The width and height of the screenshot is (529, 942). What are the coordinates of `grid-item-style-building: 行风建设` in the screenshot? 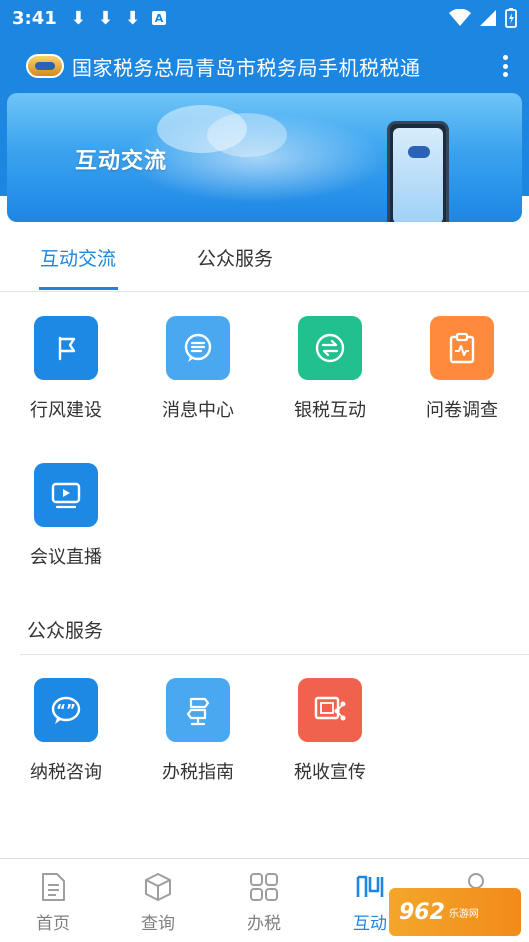 It's located at (66, 369).